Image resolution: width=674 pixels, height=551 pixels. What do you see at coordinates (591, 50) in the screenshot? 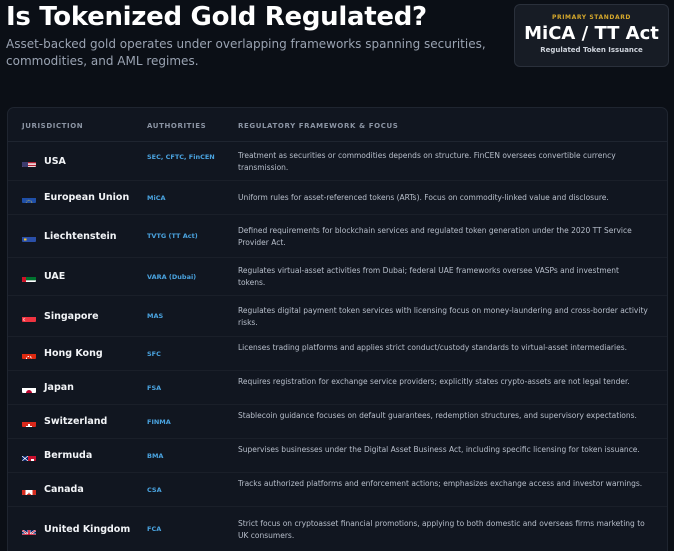
I see `badge-caption: Regulated Token Issuance` at bounding box center [591, 50].